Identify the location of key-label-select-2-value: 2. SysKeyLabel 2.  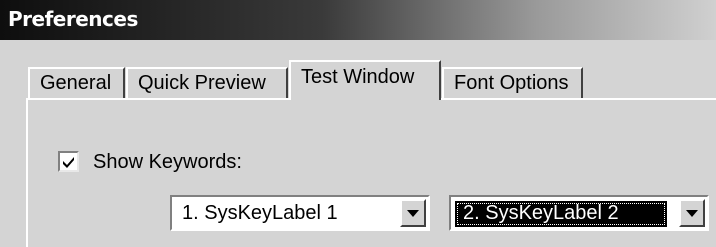
(561, 214).